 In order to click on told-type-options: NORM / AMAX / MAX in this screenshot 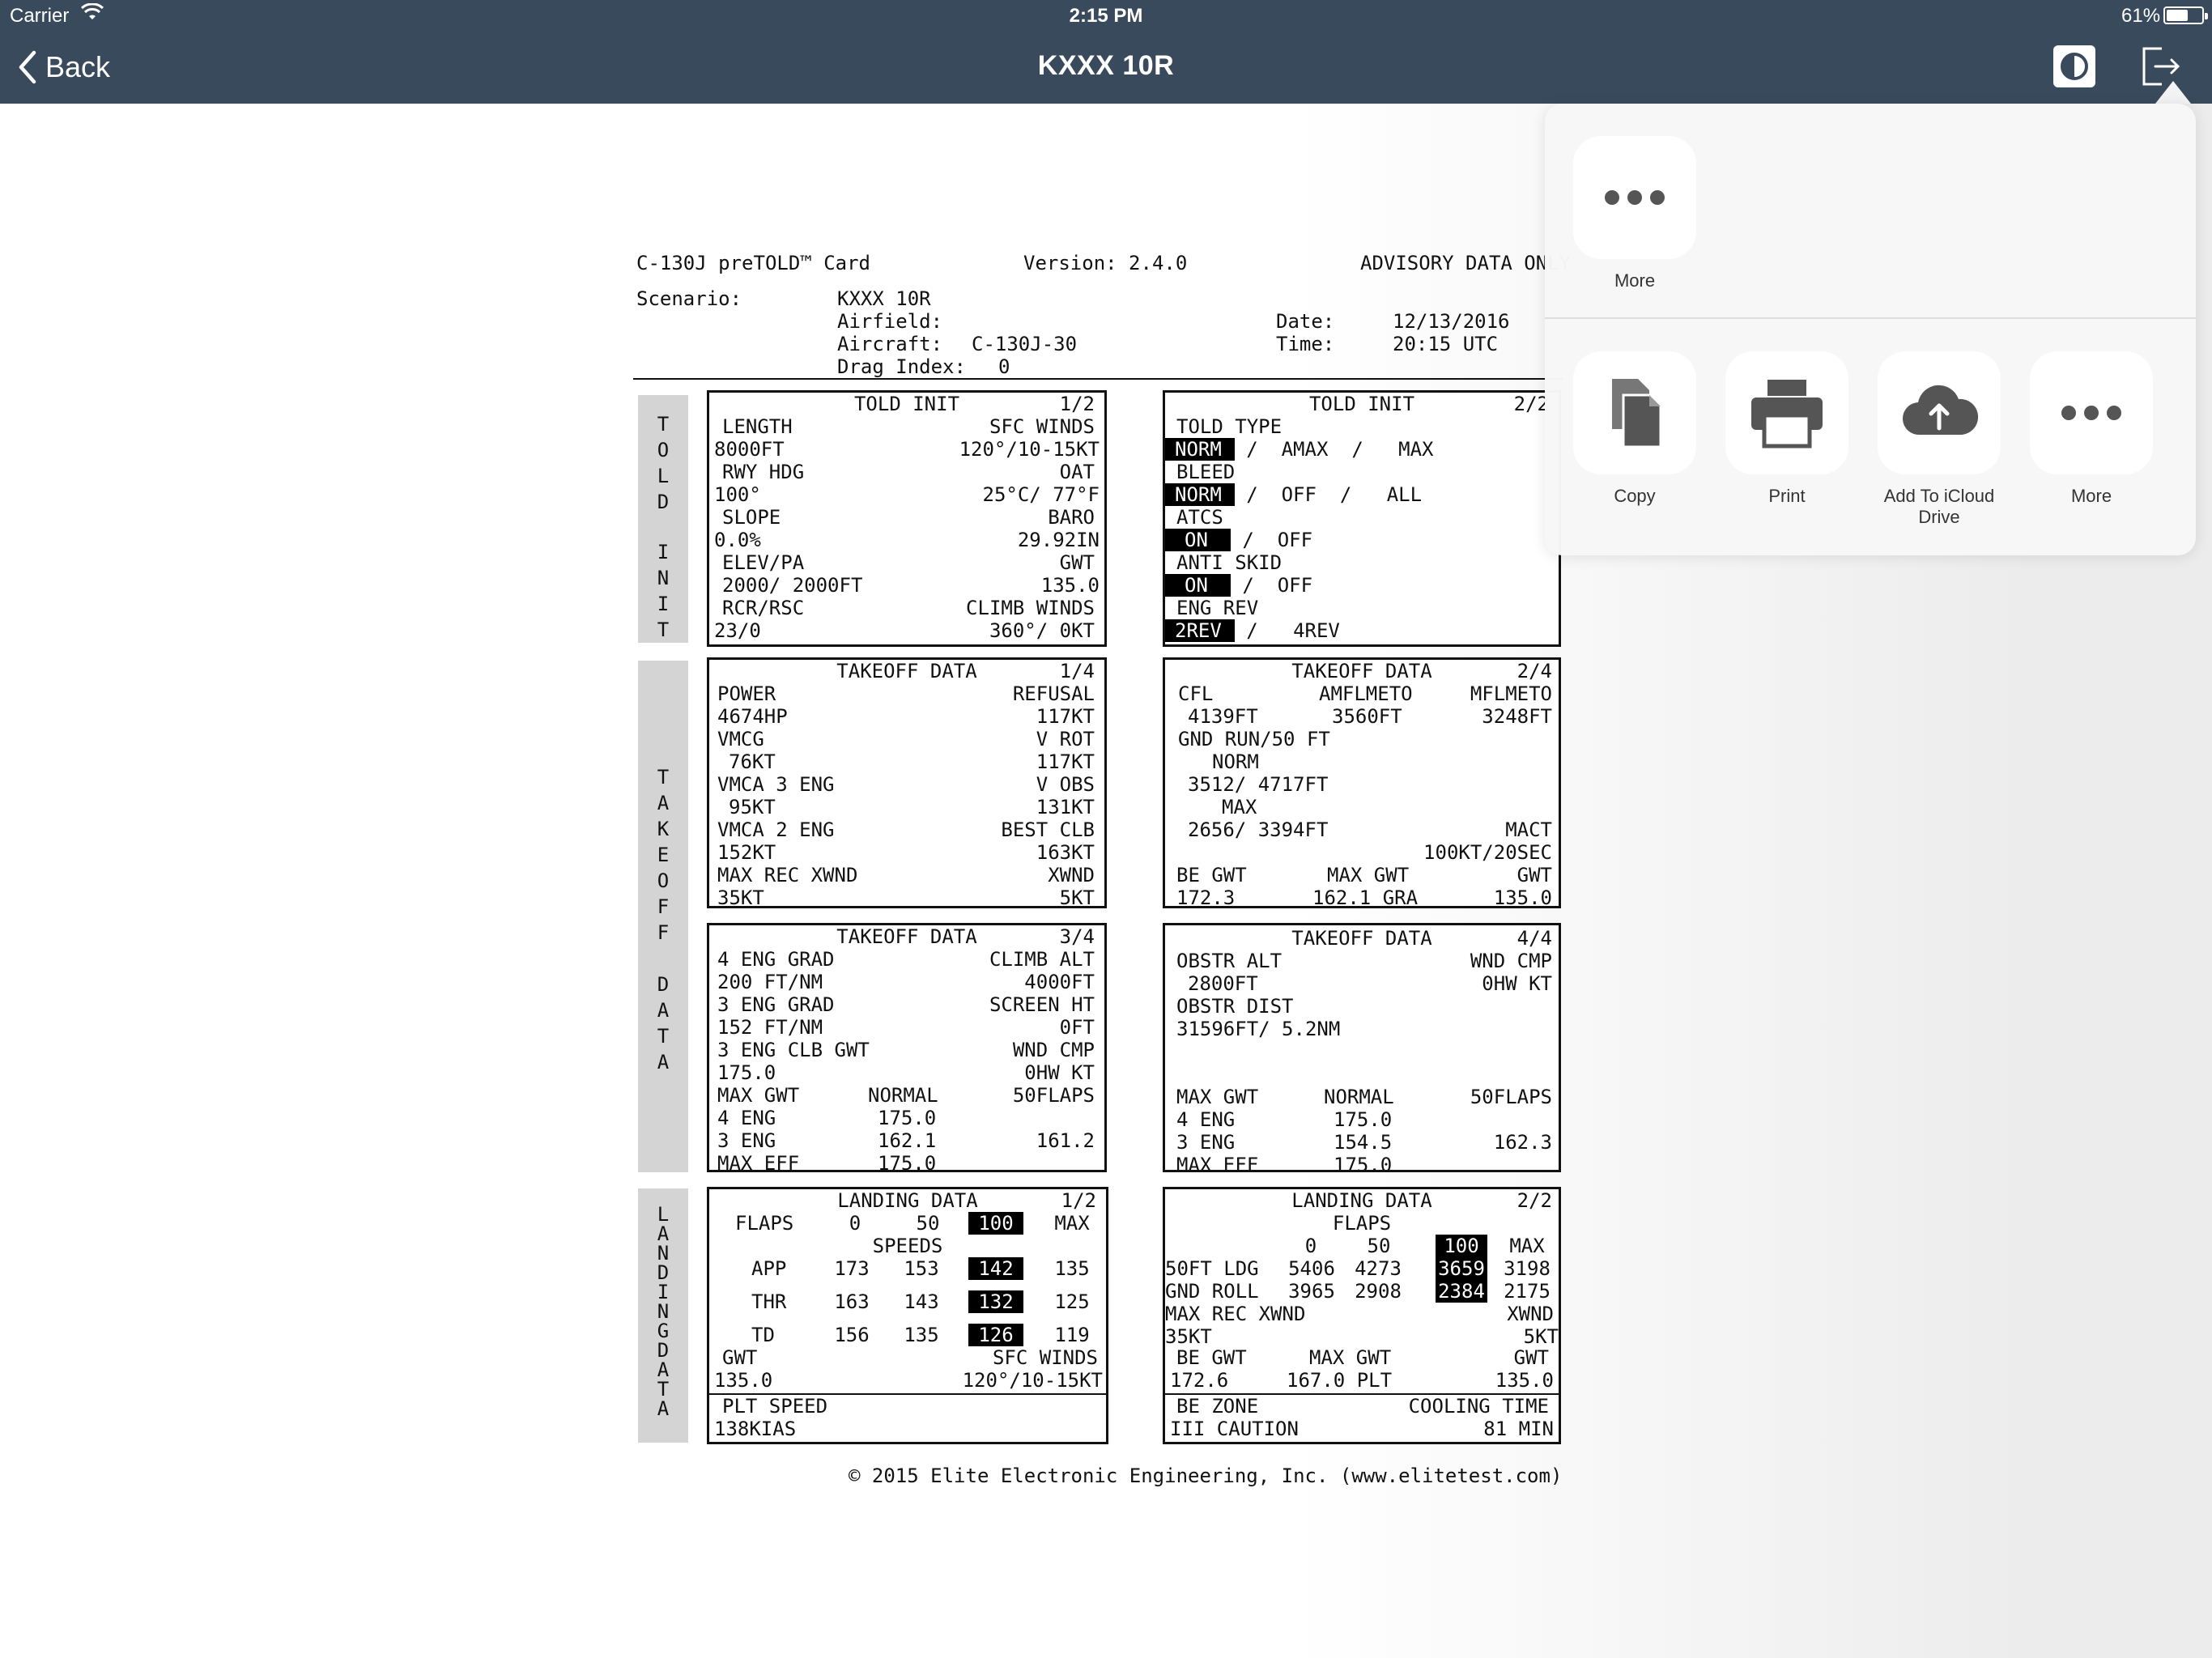, I will do `click(1299, 449)`.